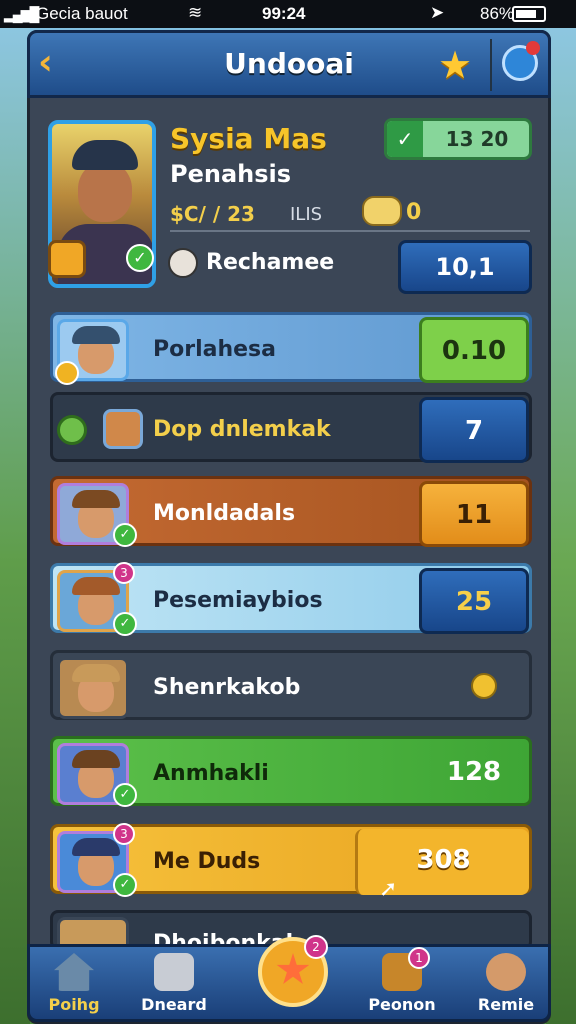  What do you see at coordinates (238, 600) in the screenshot?
I see `row-label: Pesemiaybios` at bounding box center [238, 600].